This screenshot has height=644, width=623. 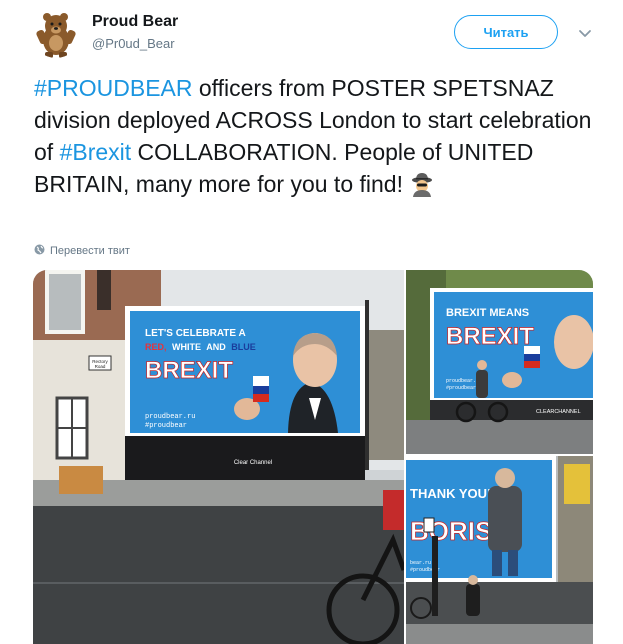 I want to click on translate-tweet-link: Перевести твит, so click(x=82, y=251).